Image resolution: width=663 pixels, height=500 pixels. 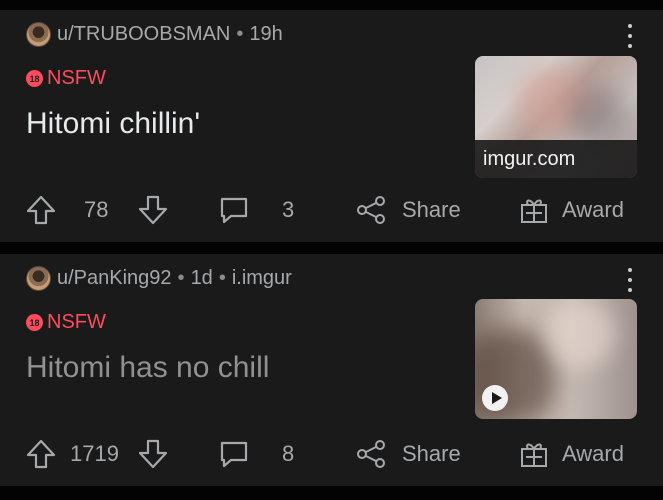 What do you see at coordinates (331, 454) in the screenshot?
I see `post-actions: 1719 8 Share Award` at bounding box center [331, 454].